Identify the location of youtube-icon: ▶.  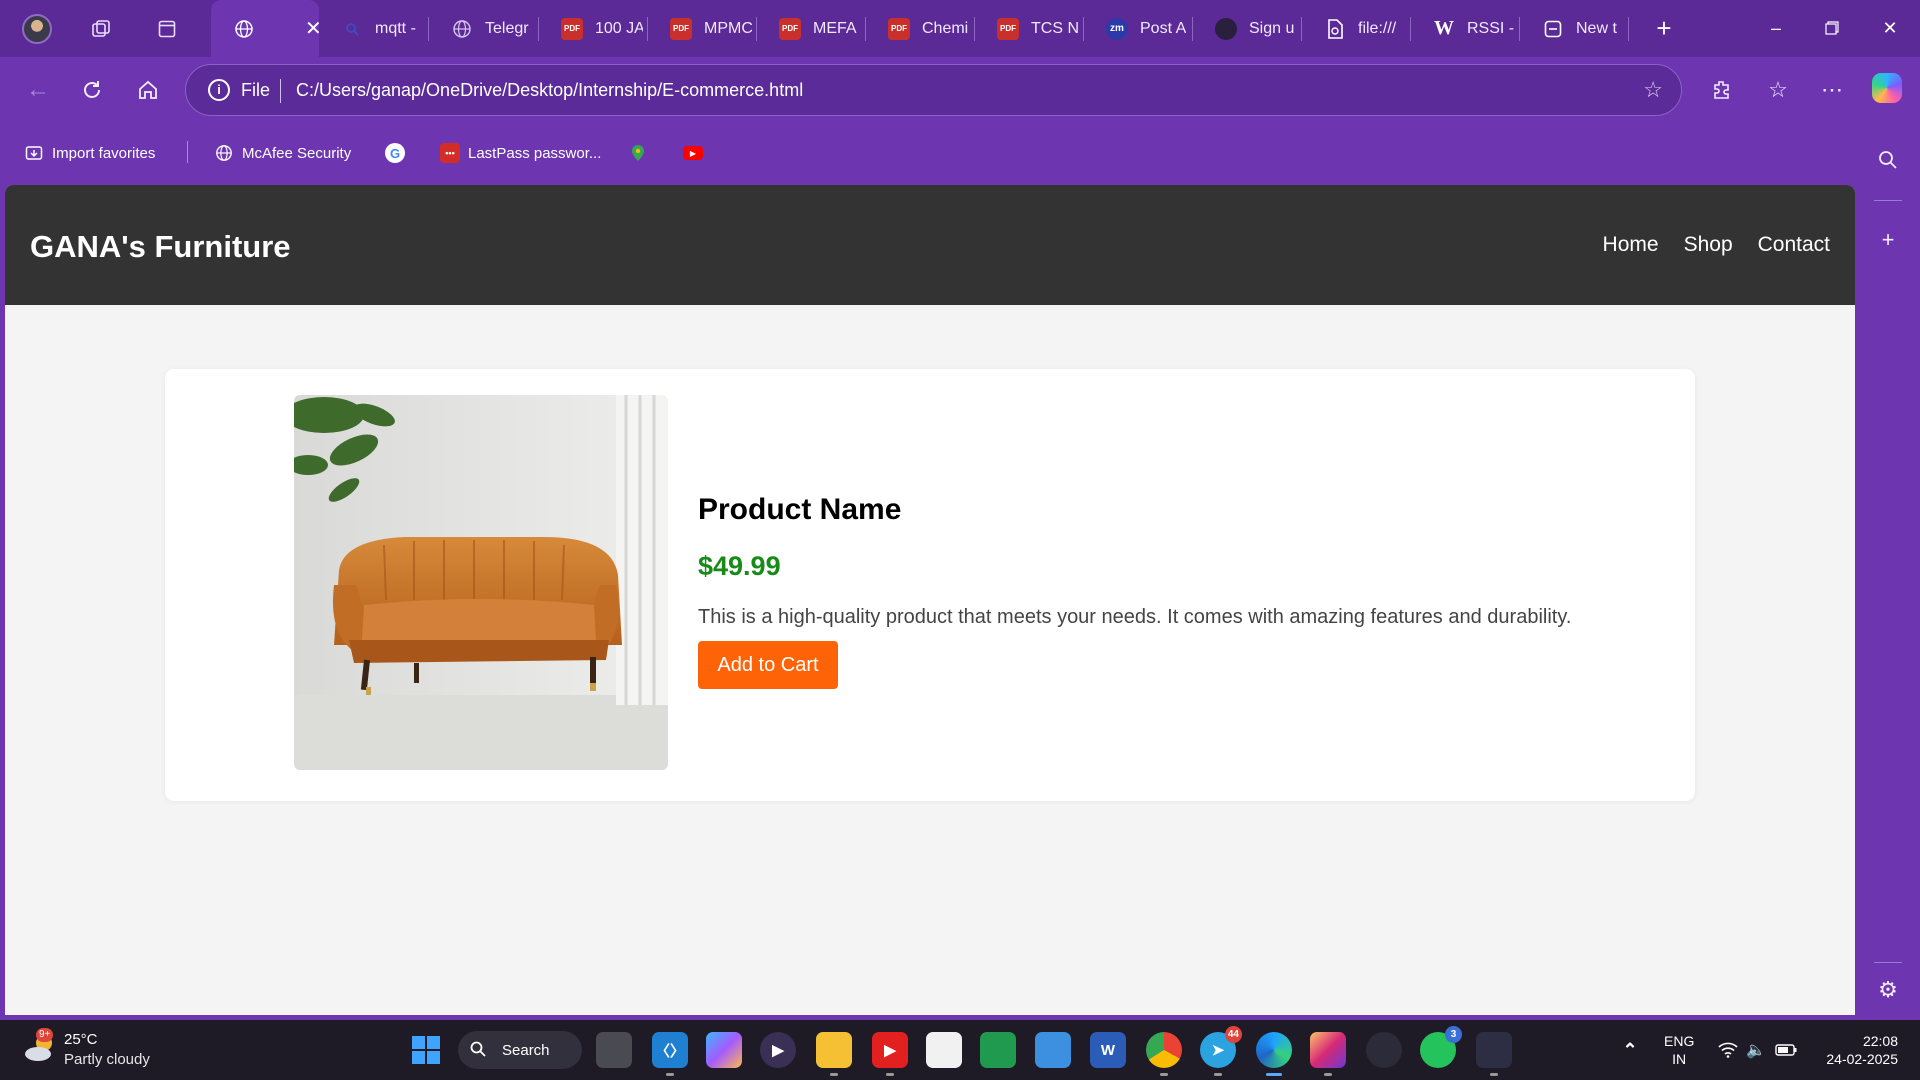
(693, 153).